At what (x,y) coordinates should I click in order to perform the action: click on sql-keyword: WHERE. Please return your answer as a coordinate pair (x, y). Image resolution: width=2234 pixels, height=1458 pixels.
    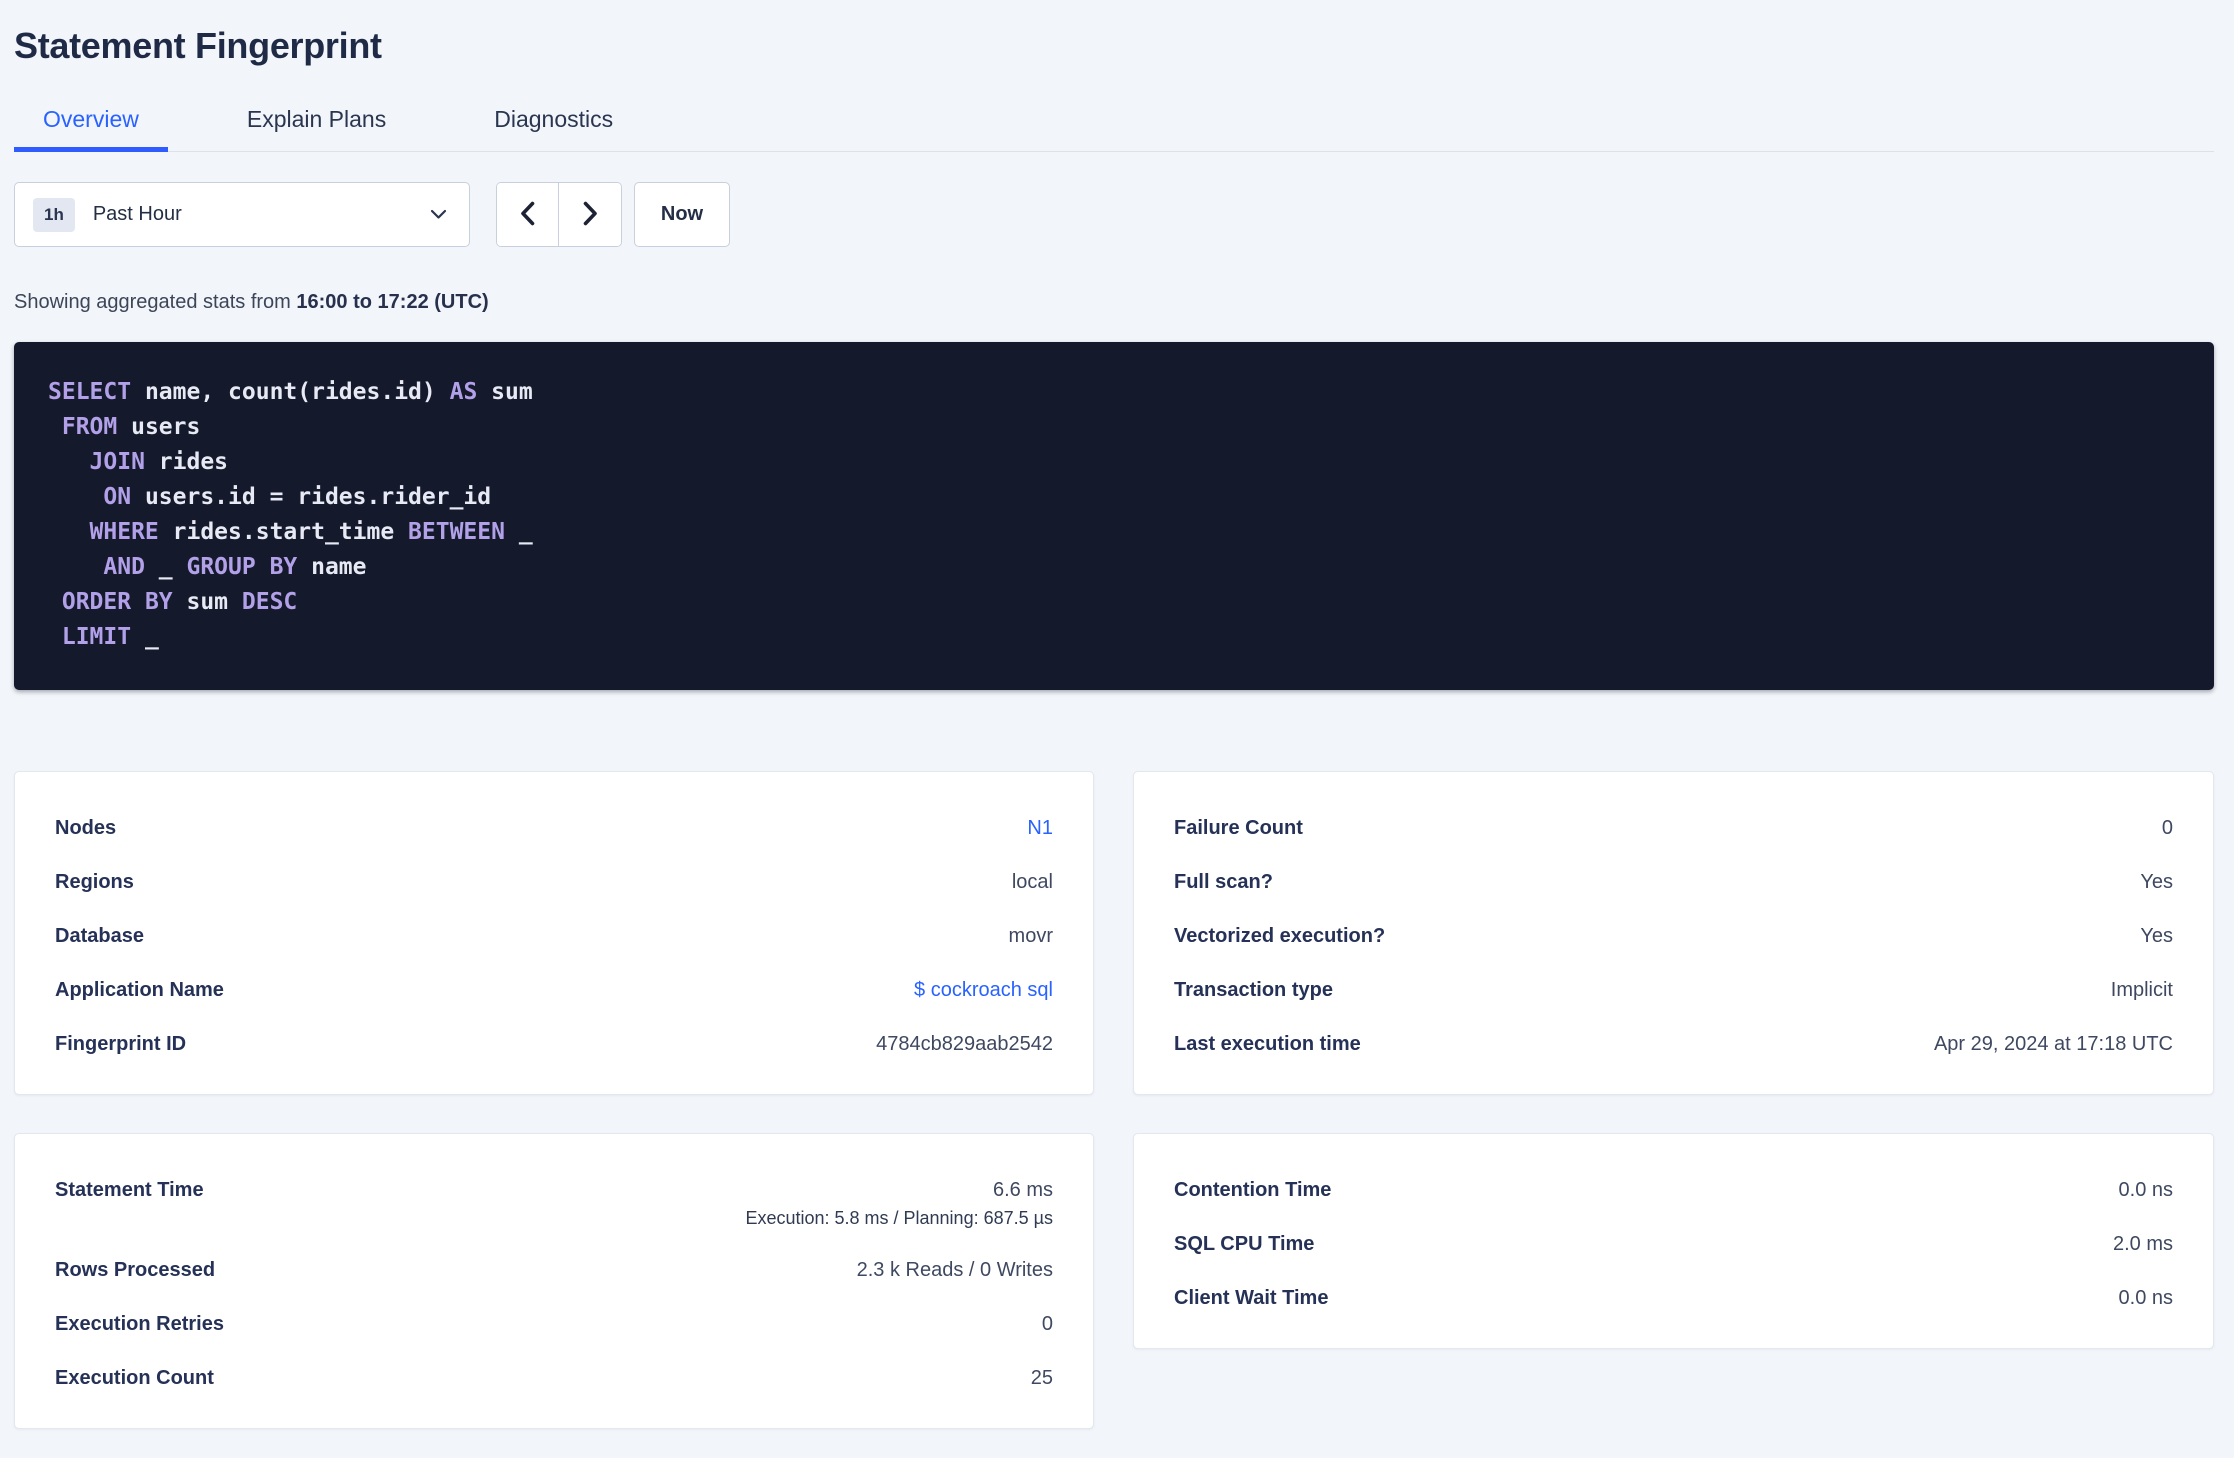
    Looking at the image, I should click on (124, 532).